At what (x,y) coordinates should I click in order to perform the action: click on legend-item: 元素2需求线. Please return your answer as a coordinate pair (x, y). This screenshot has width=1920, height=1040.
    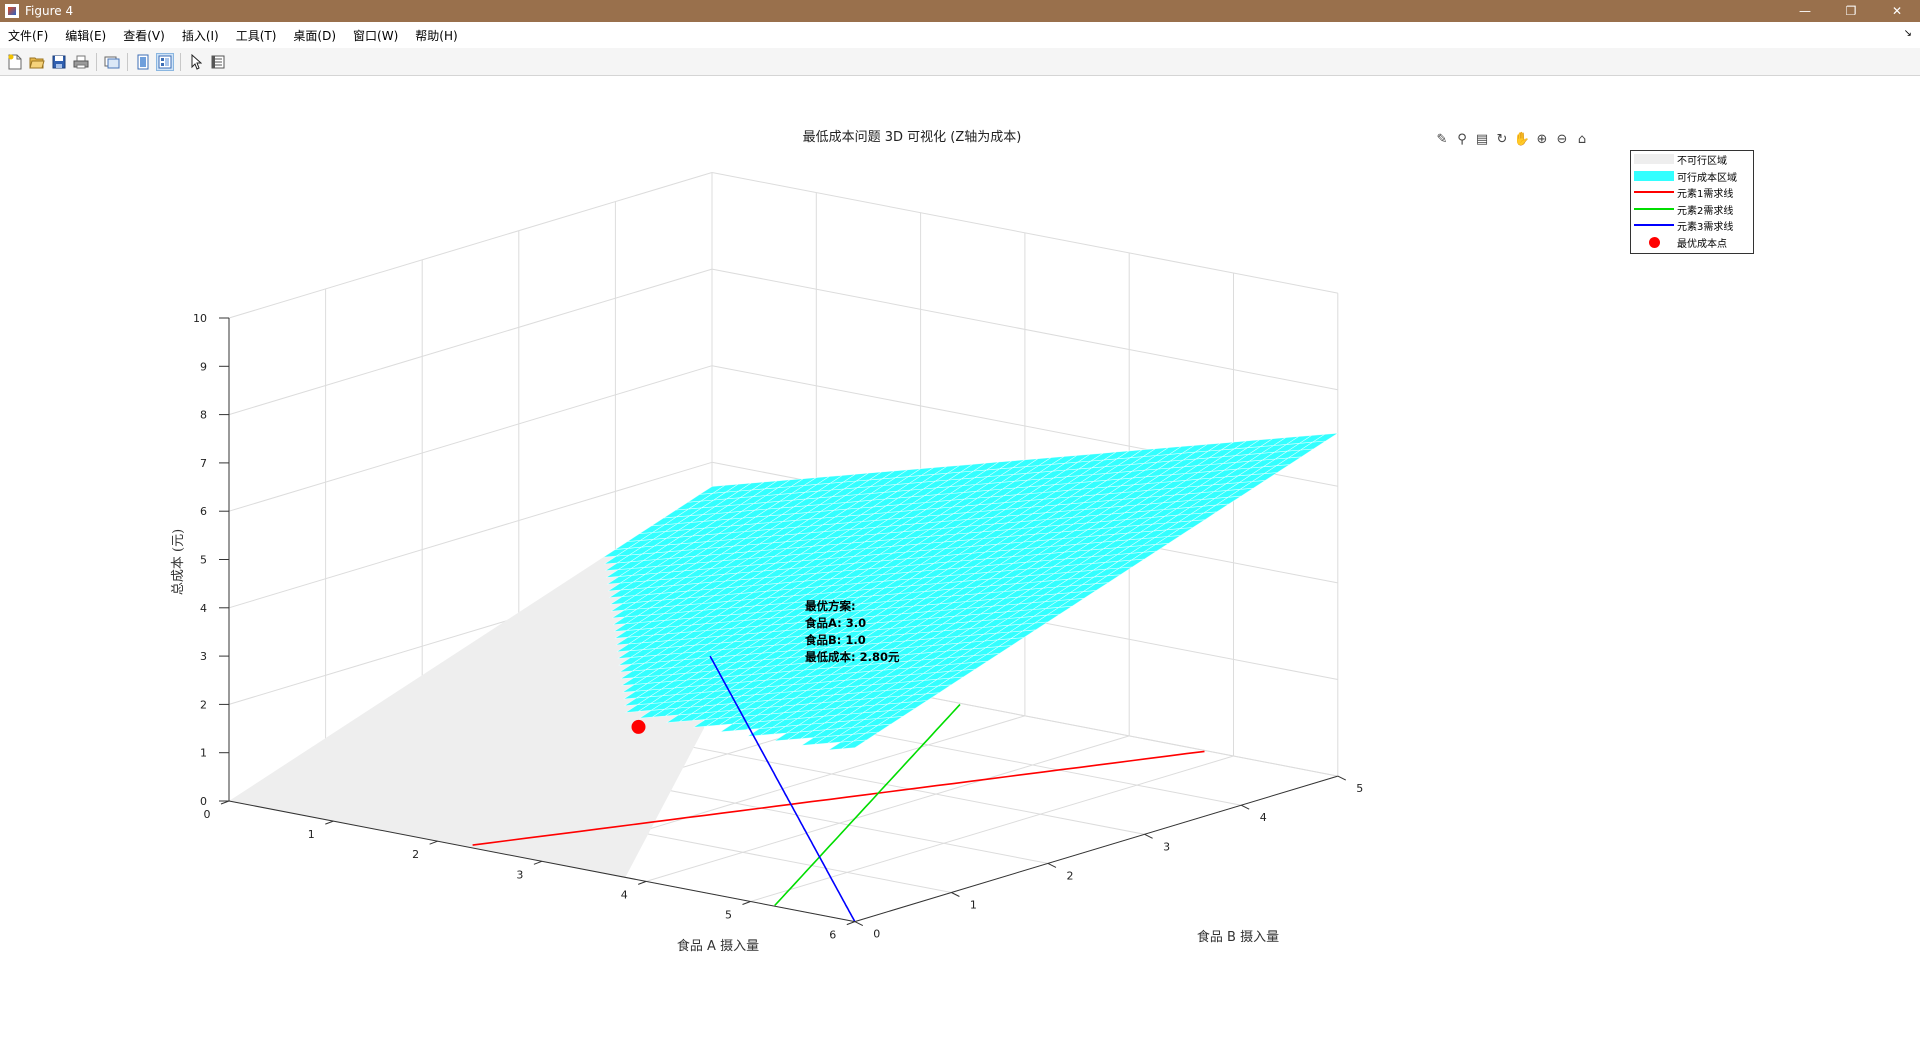
    Looking at the image, I should click on (1682, 209).